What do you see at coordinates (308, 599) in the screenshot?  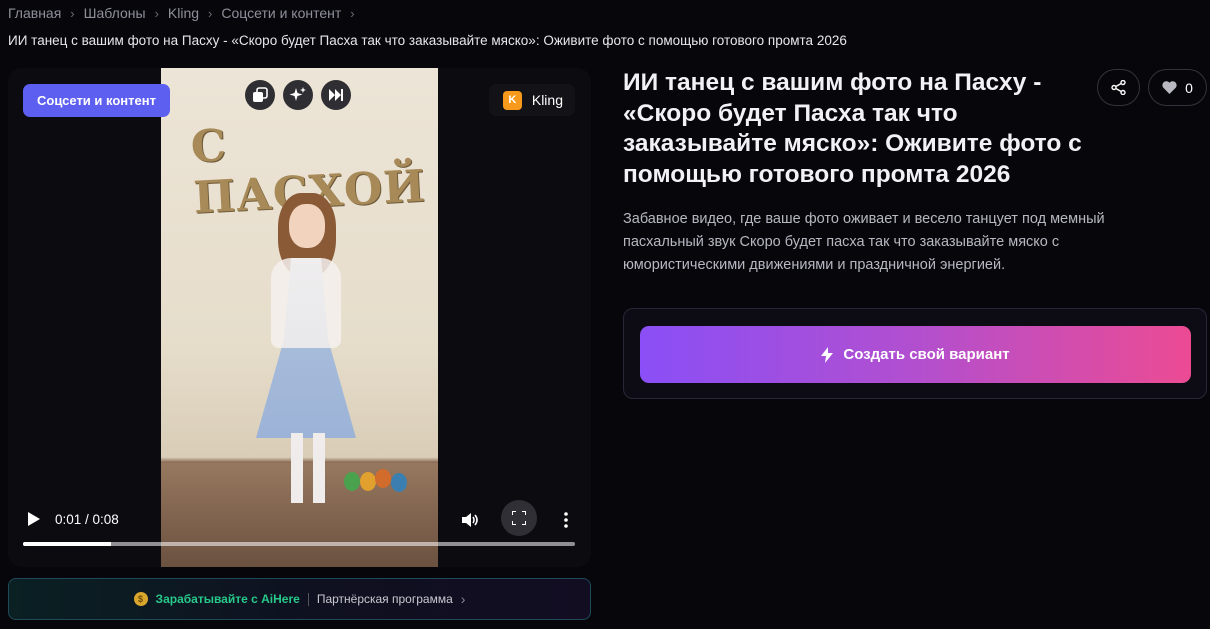 I see `divider` at bounding box center [308, 599].